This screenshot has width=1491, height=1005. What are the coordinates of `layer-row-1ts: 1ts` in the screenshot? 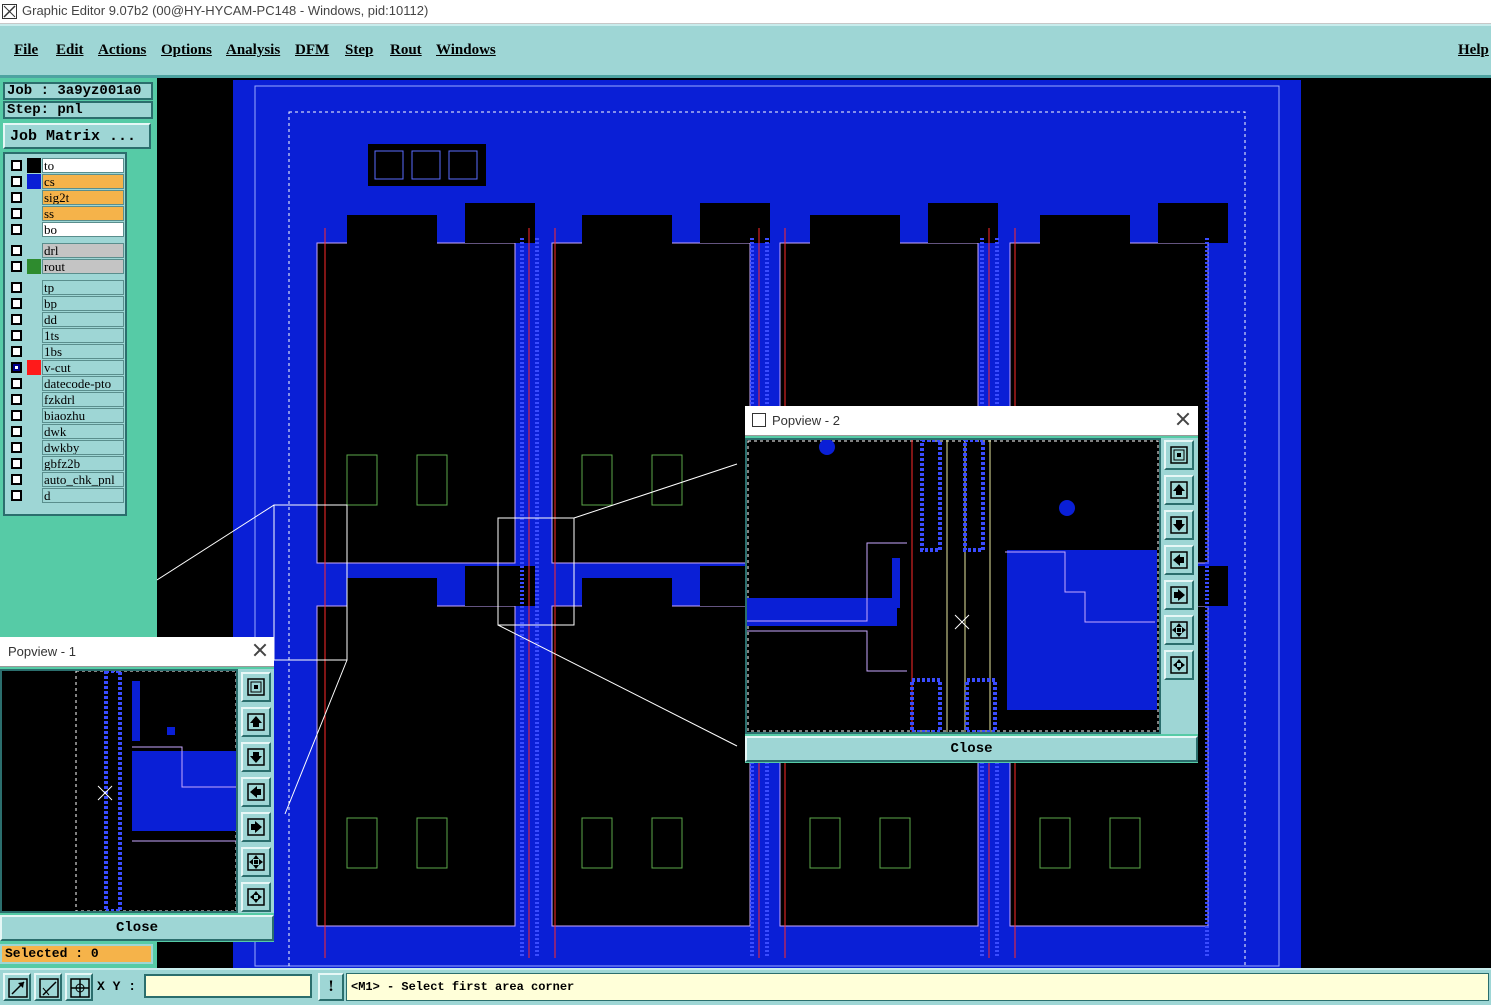 It's located at (66, 335).